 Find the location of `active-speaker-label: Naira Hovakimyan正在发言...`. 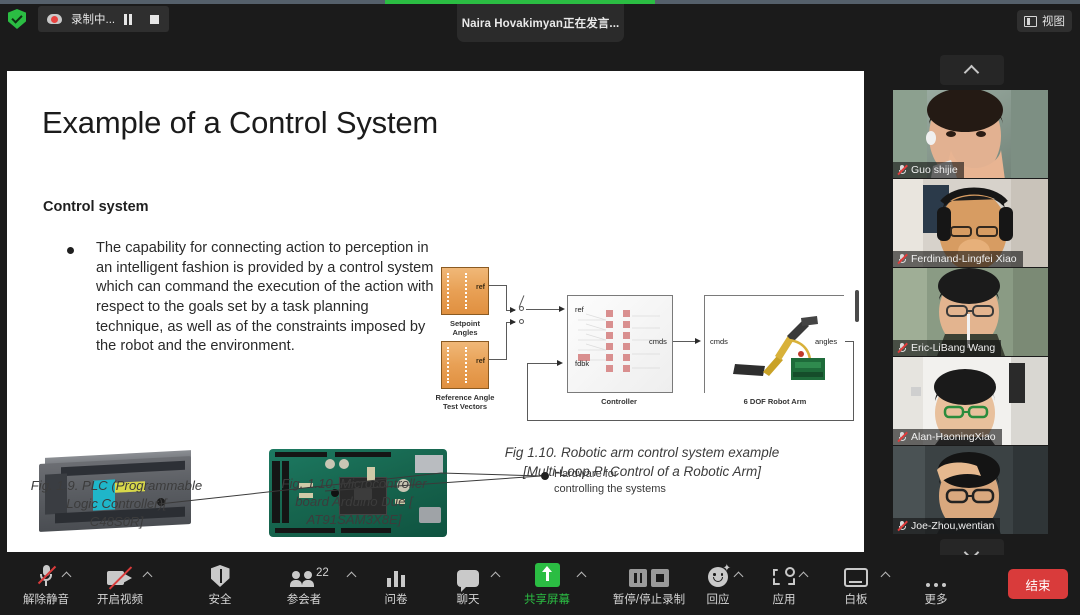

active-speaker-label: Naira Hovakimyan正在发言... is located at coordinates (540, 24).